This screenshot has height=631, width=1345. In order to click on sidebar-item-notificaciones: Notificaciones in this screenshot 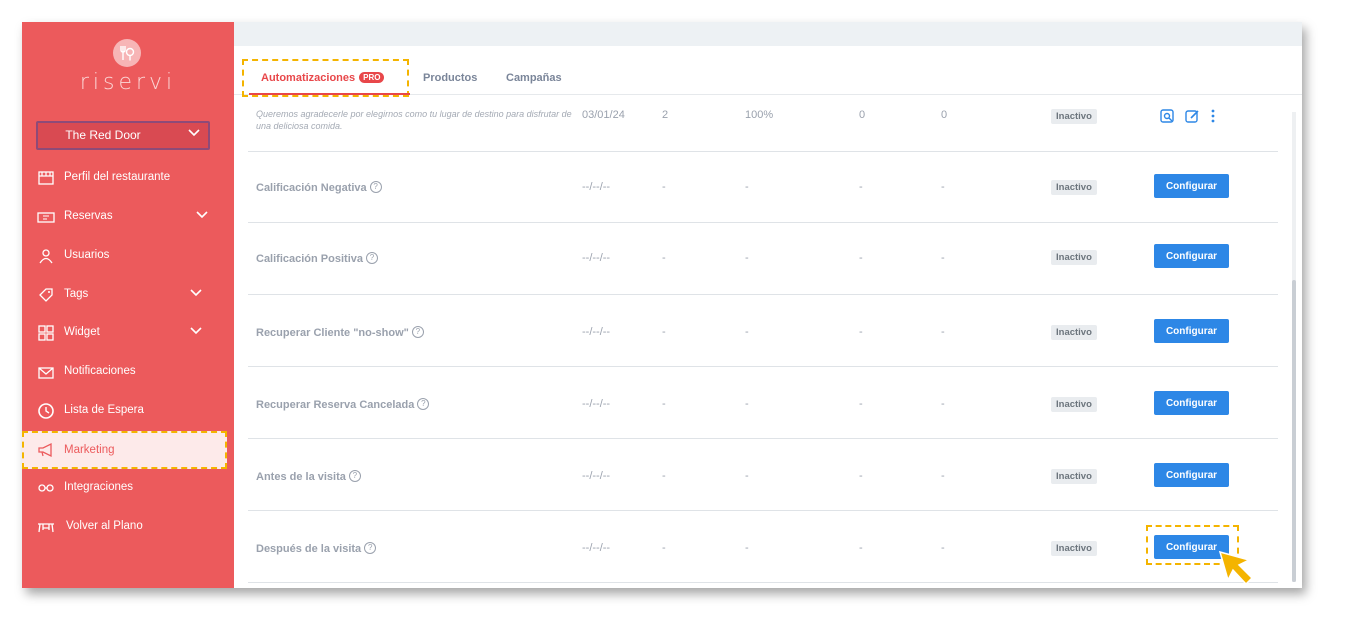, I will do `click(128, 372)`.